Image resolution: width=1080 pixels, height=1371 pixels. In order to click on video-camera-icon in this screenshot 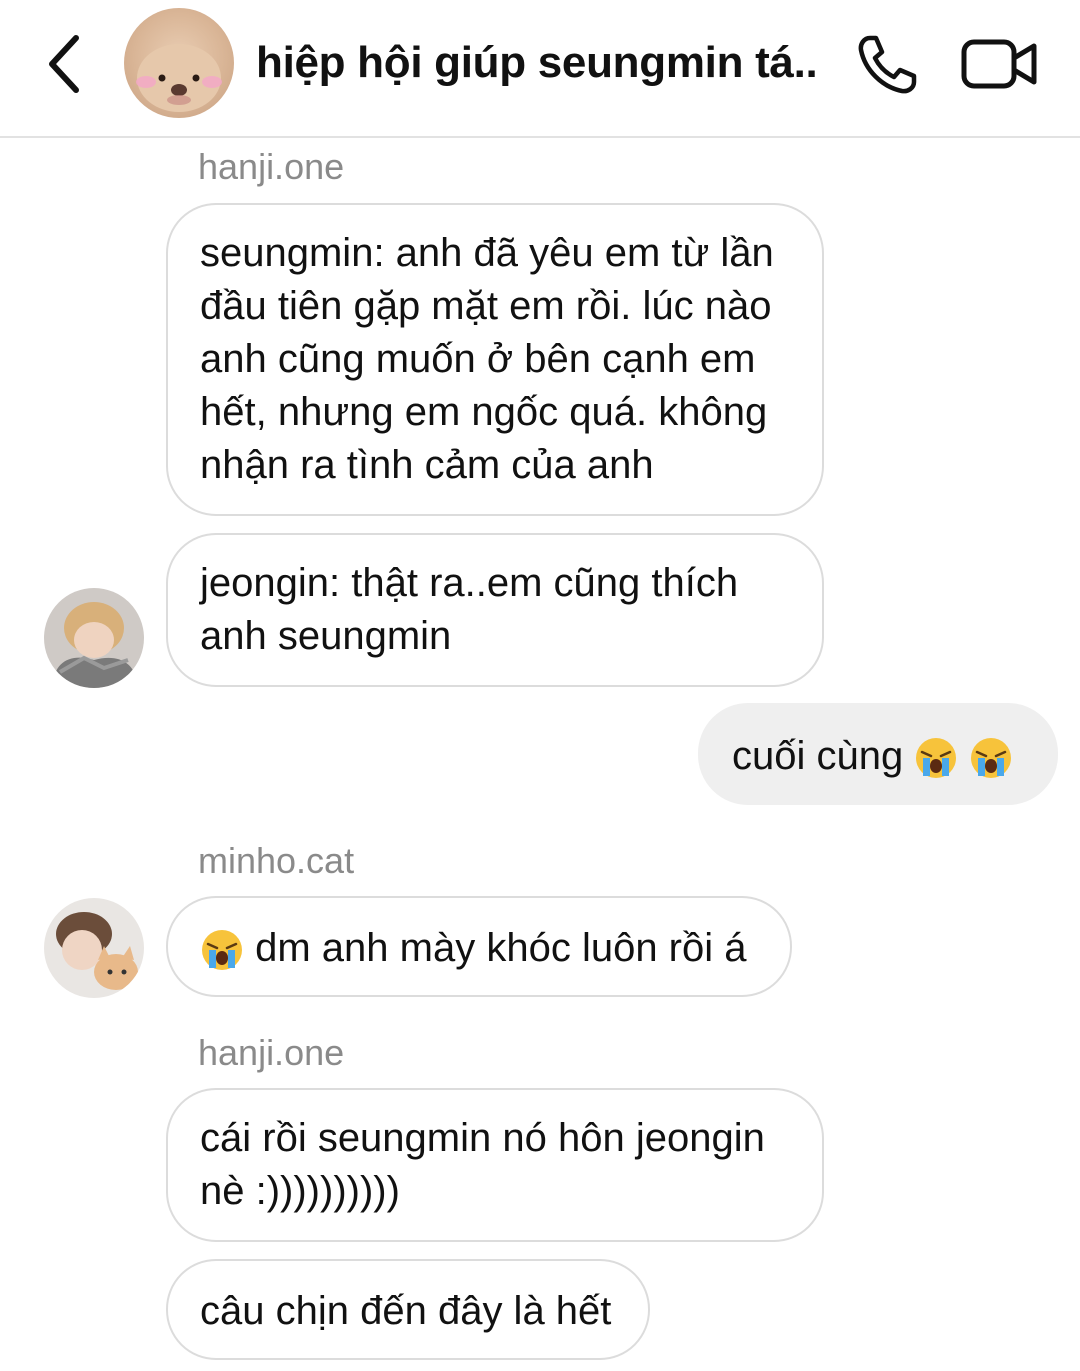, I will do `click(999, 64)`.